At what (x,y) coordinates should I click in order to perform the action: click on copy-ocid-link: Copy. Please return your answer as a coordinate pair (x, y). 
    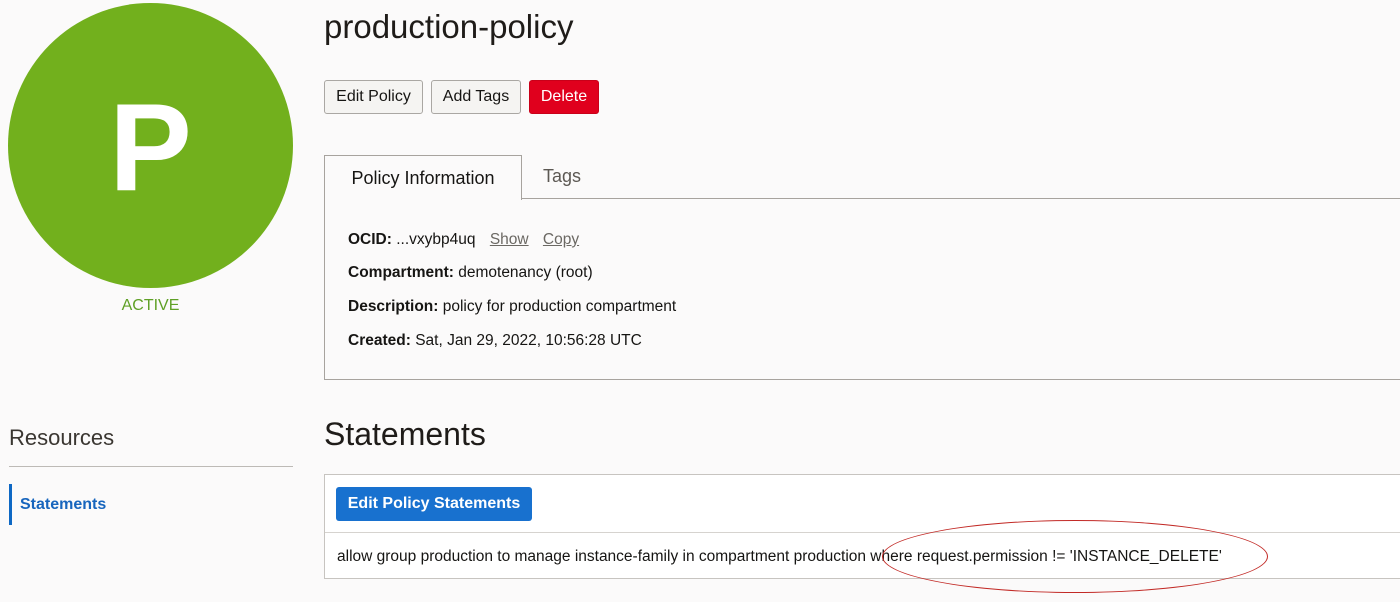
    Looking at the image, I should click on (561, 239).